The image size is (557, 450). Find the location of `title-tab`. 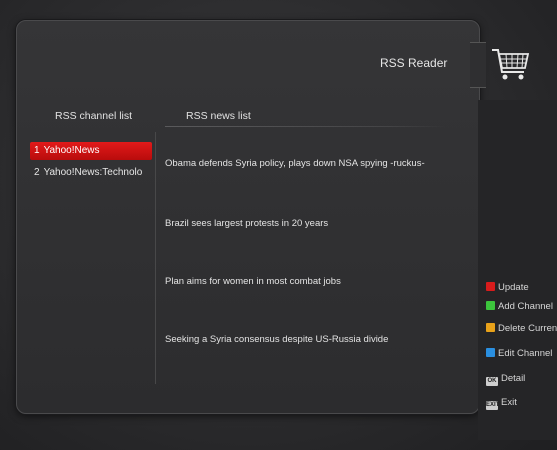

title-tab is located at coordinates (478, 65).